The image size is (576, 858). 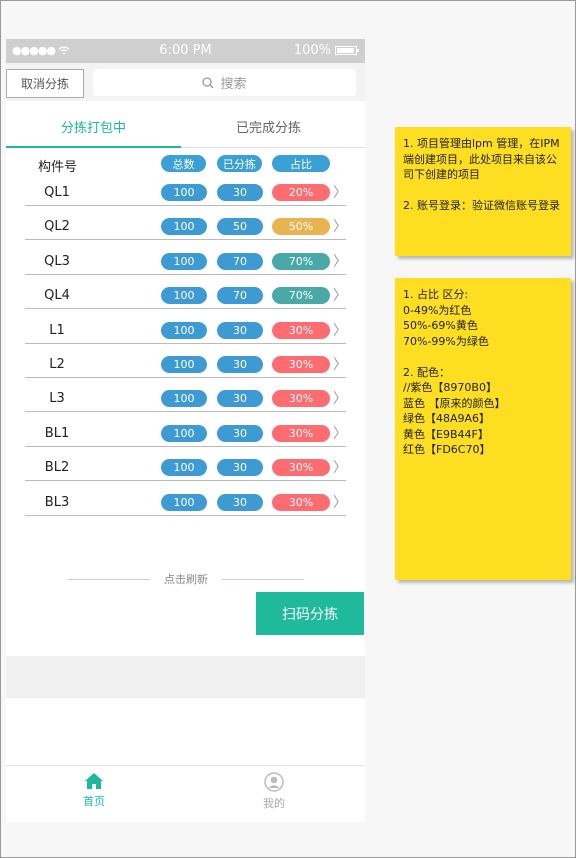 What do you see at coordinates (57, 192) in the screenshot?
I see `component-id: QL1` at bounding box center [57, 192].